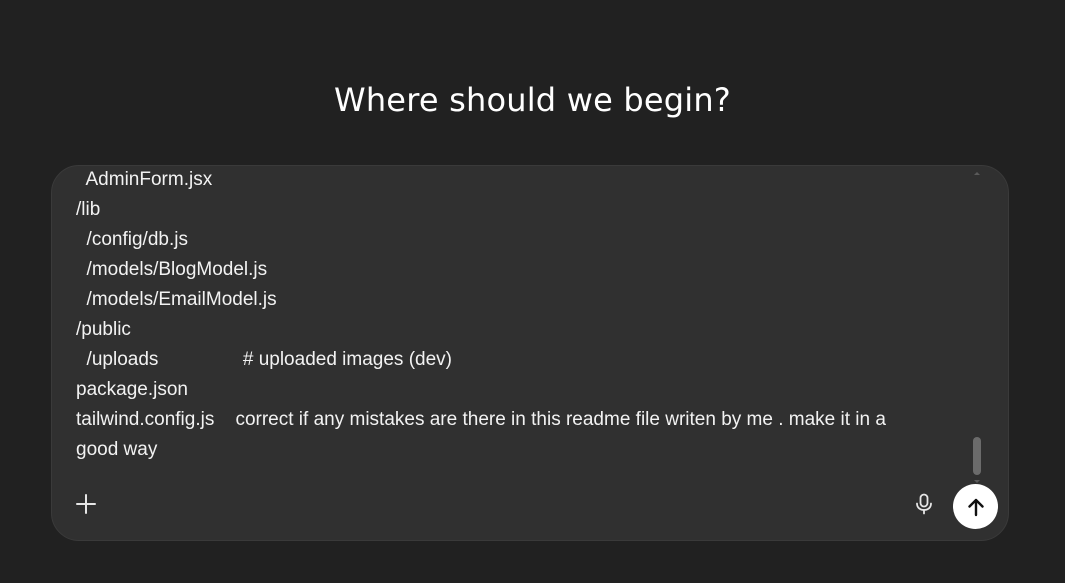  What do you see at coordinates (103, 329) in the screenshot?
I see `prompt-line: /public` at bounding box center [103, 329].